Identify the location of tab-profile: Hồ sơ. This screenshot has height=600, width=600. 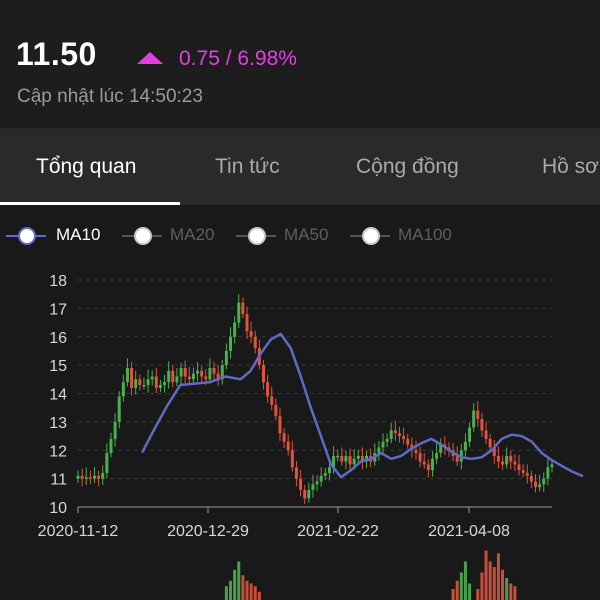
(570, 167).